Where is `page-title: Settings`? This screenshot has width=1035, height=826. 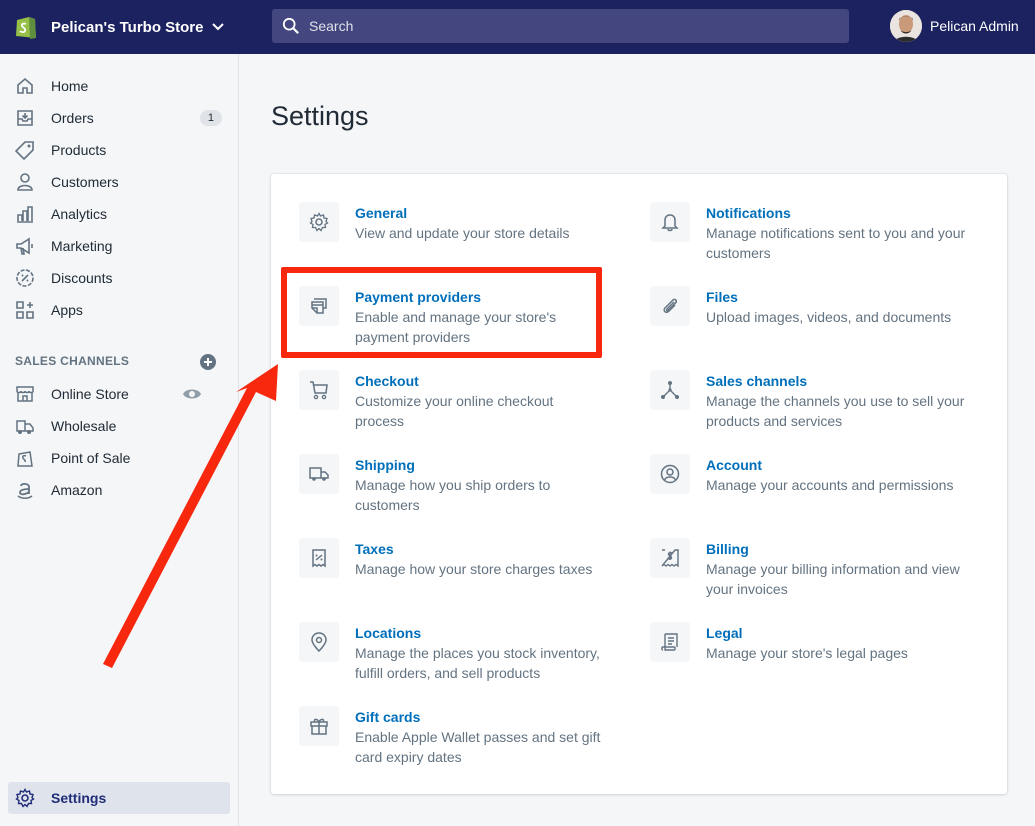 page-title: Settings is located at coordinates (320, 116).